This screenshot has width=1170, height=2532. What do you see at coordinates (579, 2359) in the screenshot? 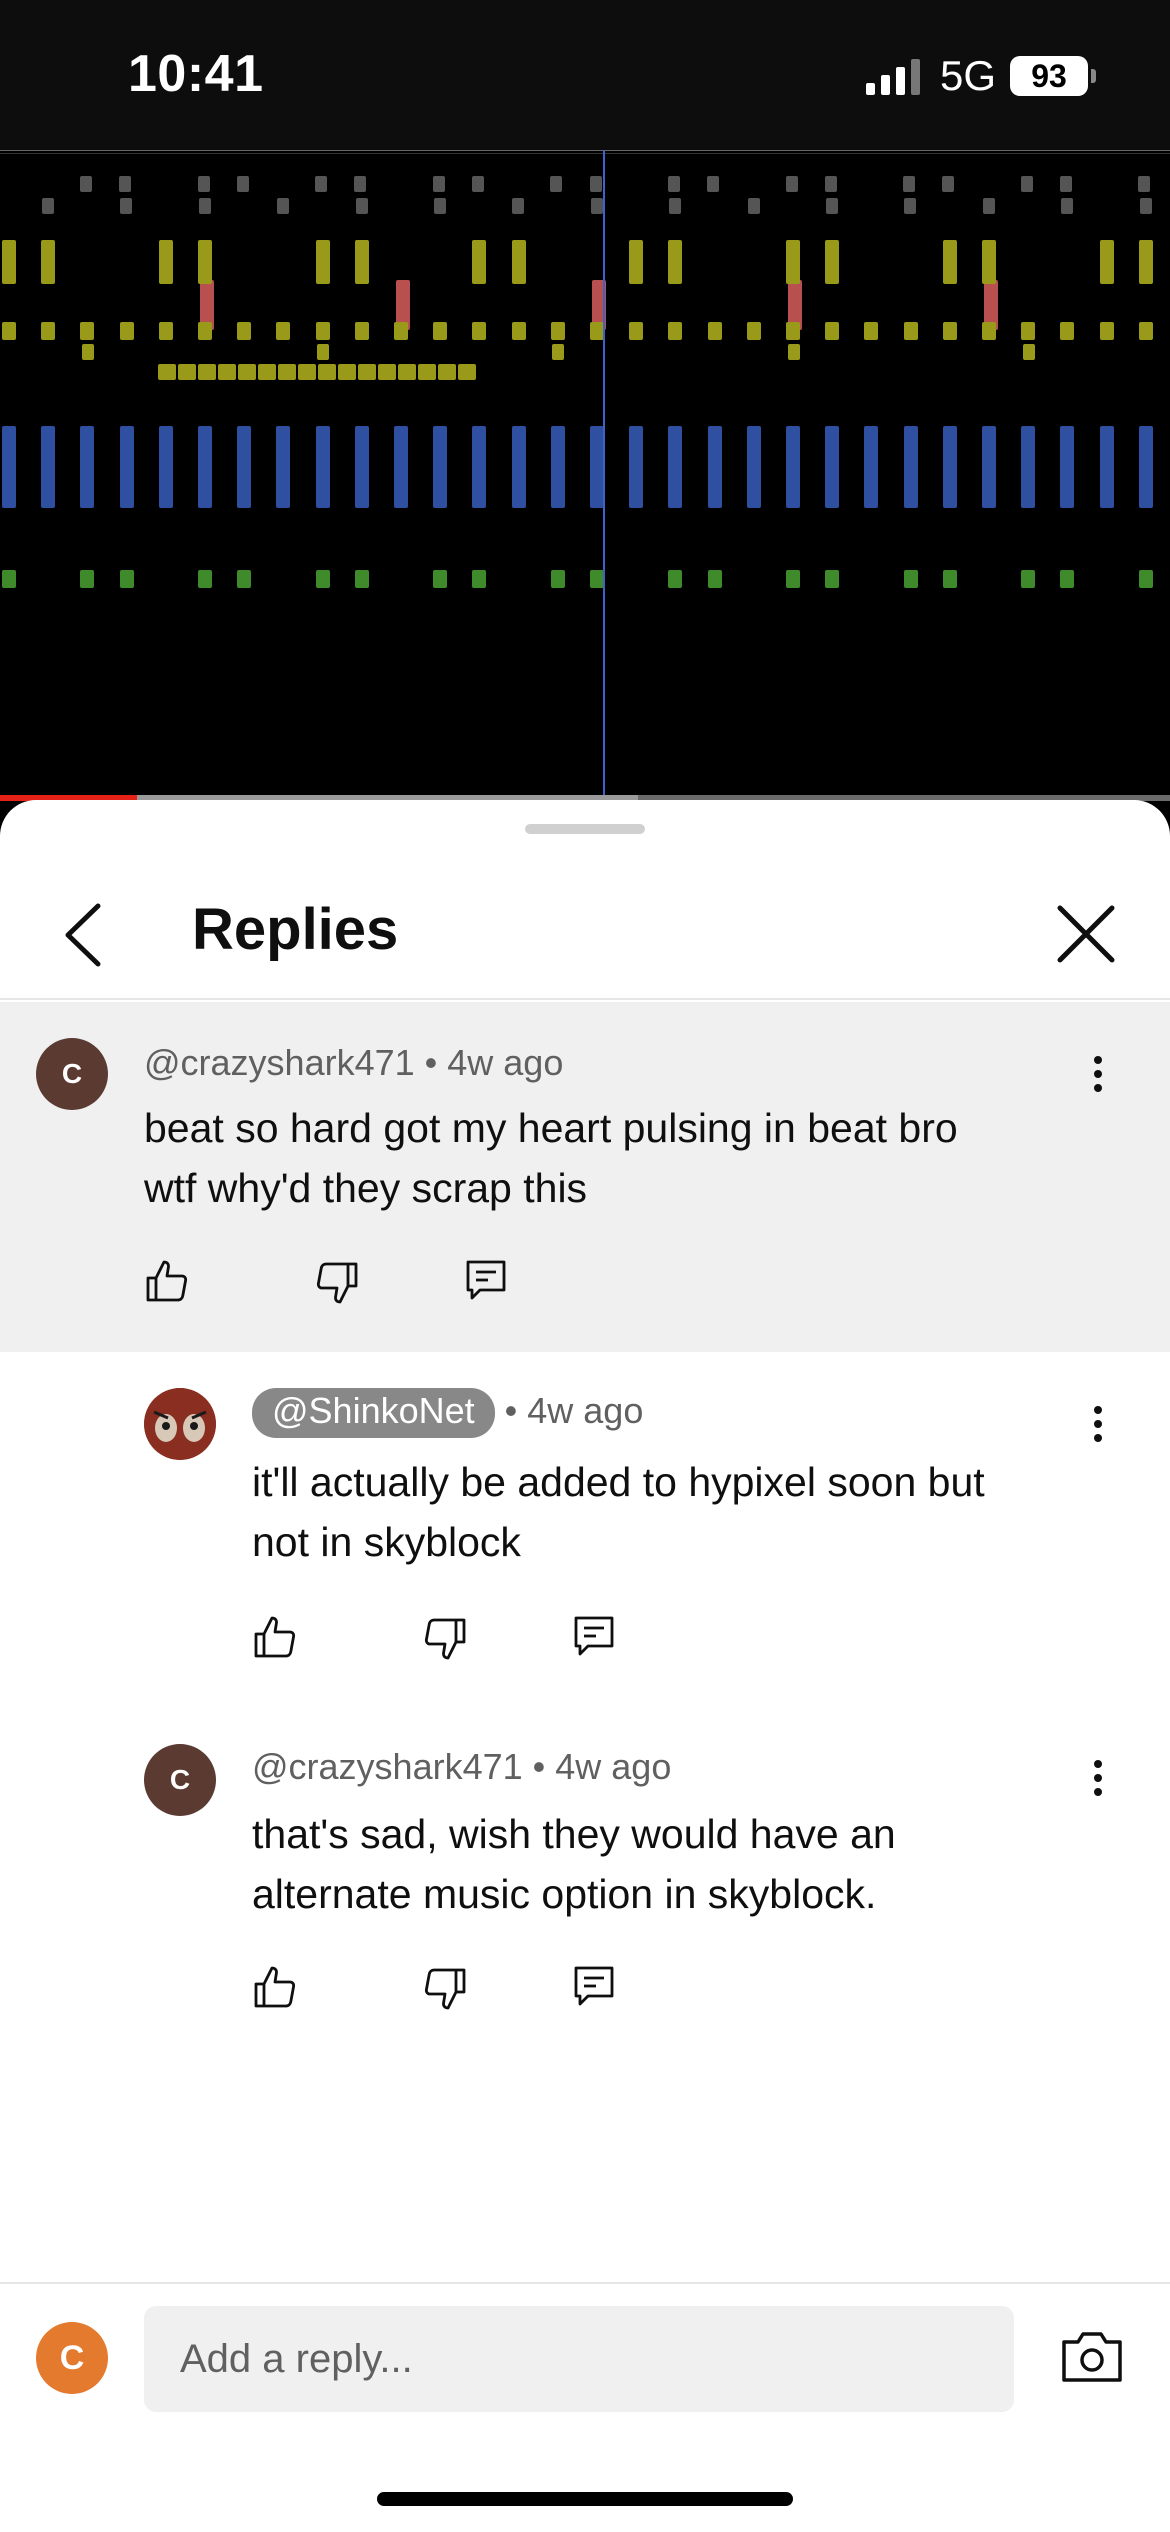
I see `reply-input` at bounding box center [579, 2359].